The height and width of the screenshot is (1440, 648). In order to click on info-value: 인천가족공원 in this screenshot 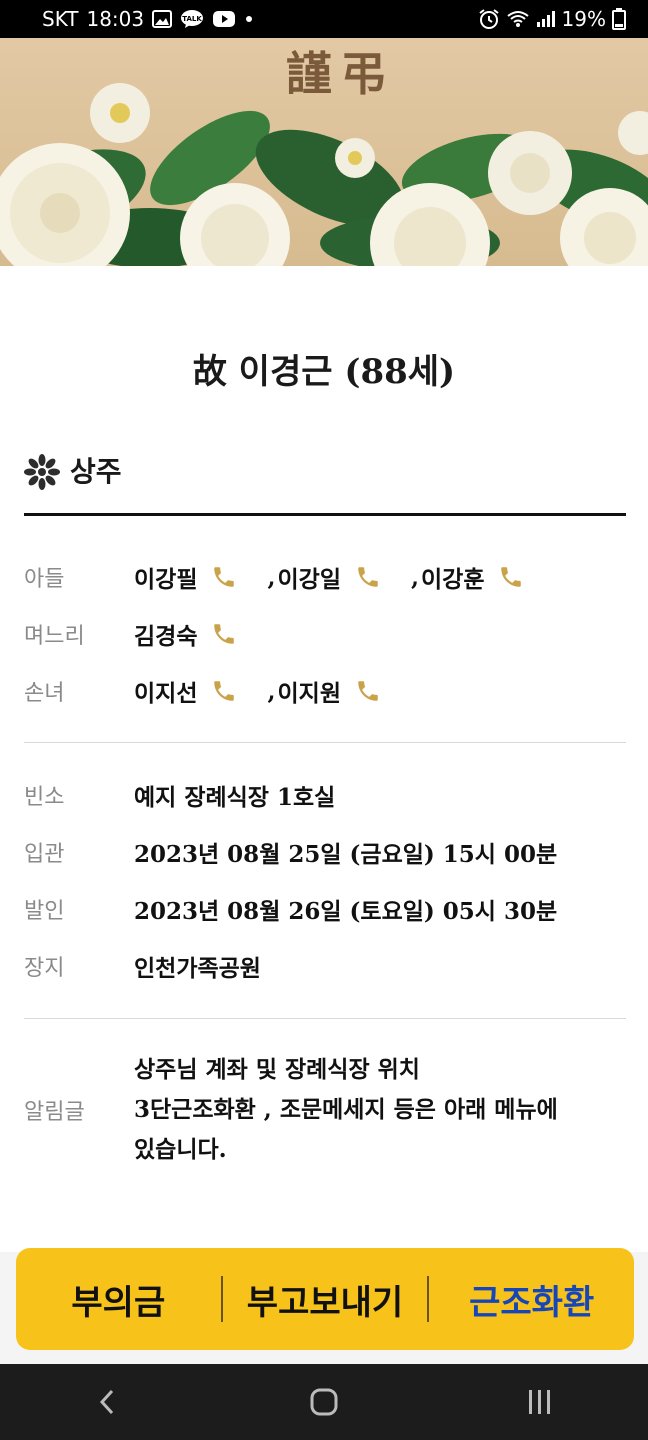, I will do `click(197, 968)`.